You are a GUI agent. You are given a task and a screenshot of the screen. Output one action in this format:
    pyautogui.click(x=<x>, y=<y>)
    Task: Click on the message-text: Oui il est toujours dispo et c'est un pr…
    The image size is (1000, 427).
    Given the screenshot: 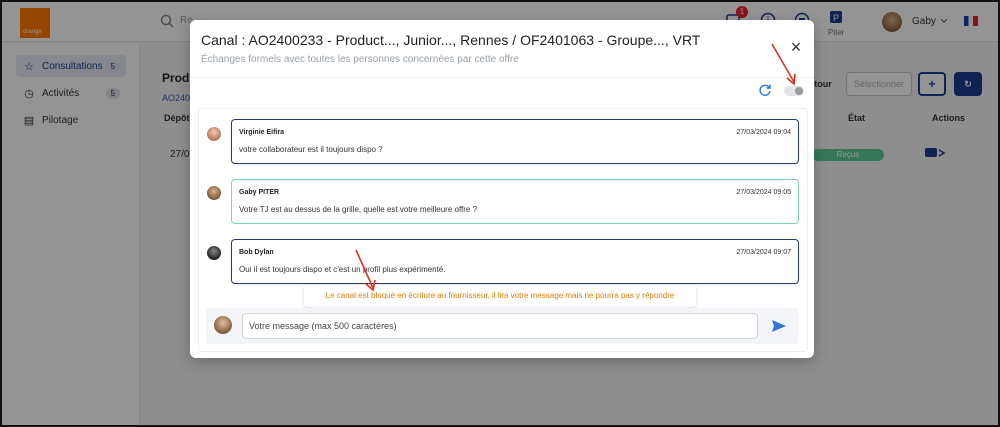 What is the action you would take?
    pyautogui.click(x=342, y=269)
    